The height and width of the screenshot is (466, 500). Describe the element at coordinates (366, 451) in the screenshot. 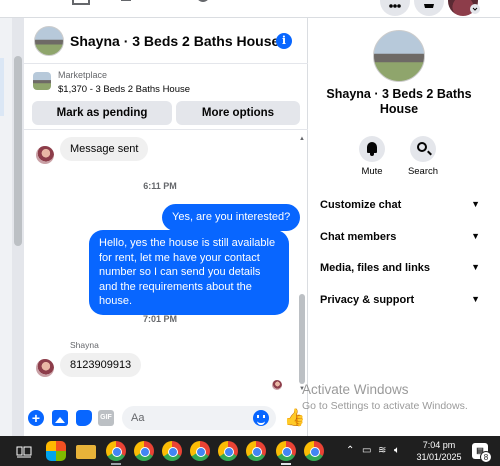

I see `display-icon: ▭` at that location.